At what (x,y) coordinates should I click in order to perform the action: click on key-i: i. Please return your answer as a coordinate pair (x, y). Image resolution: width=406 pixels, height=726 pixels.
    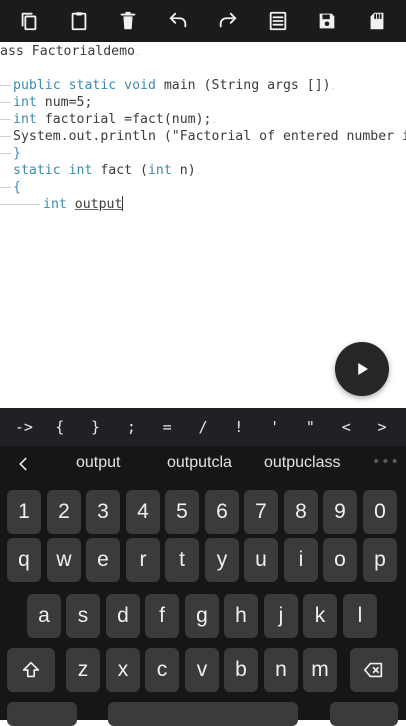
    Looking at the image, I should click on (301, 560).